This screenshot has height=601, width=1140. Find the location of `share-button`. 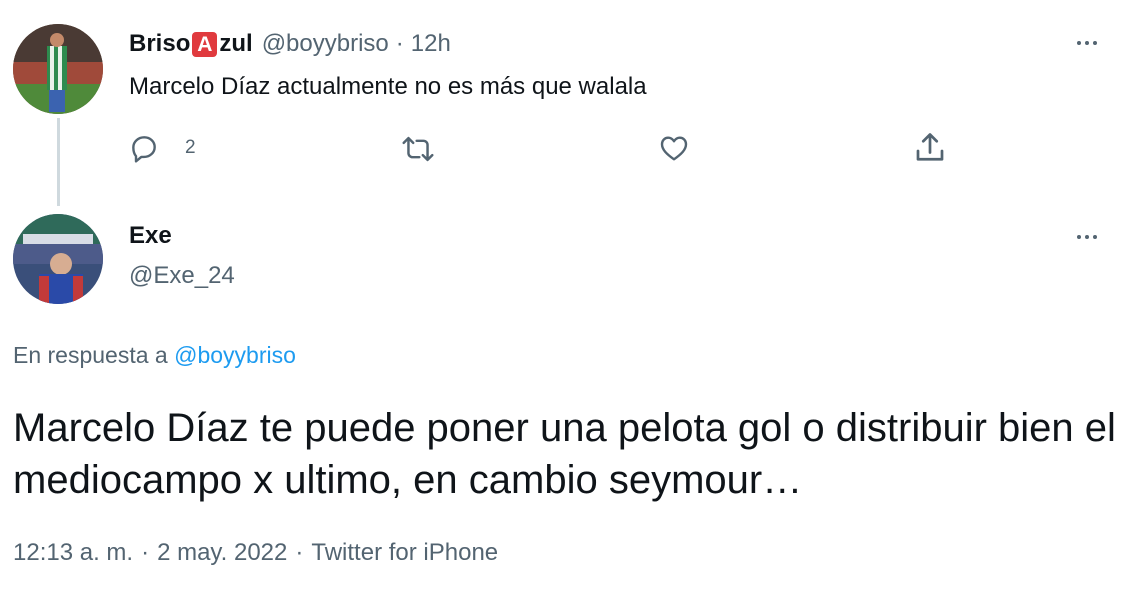

share-button is located at coordinates (930, 148).